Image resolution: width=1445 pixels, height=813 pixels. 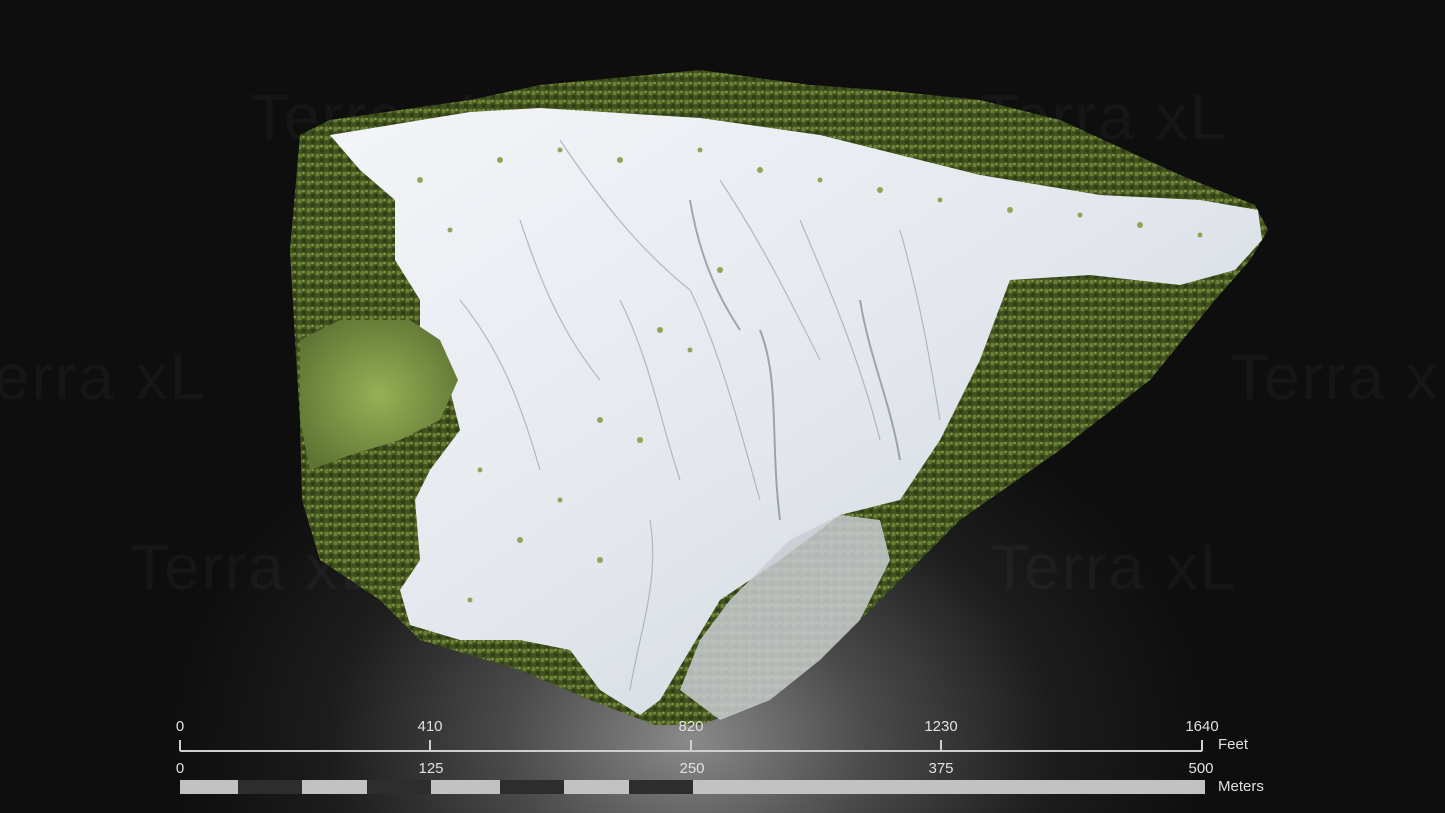 I want to click on meters-tick-0: 0, so click(x=180, y=768).